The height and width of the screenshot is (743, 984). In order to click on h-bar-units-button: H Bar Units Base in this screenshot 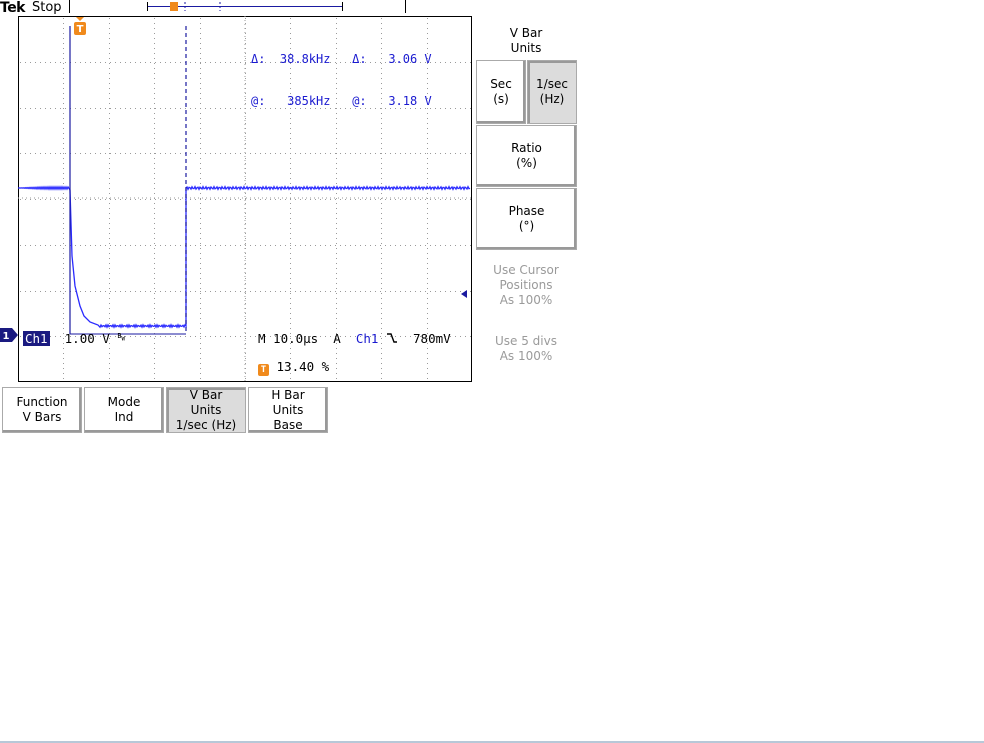, I will do `click(288, 410)`.